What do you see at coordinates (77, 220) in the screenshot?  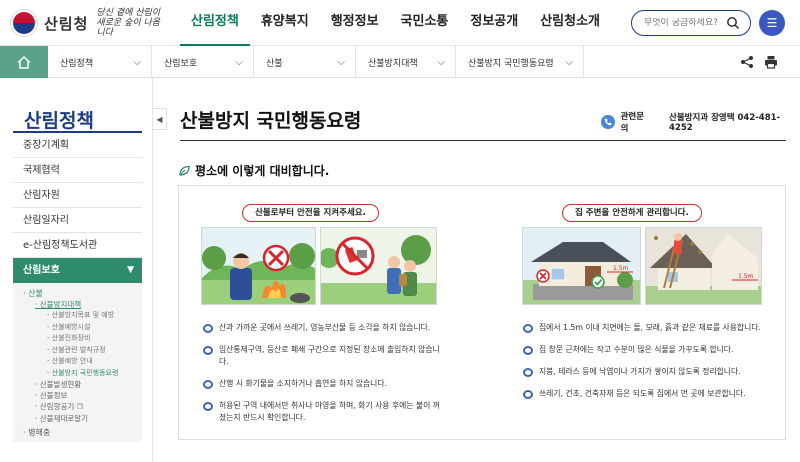 I see `sidebar-item-forest-jobs: 산림일자리` at bounding box center [77, 220].